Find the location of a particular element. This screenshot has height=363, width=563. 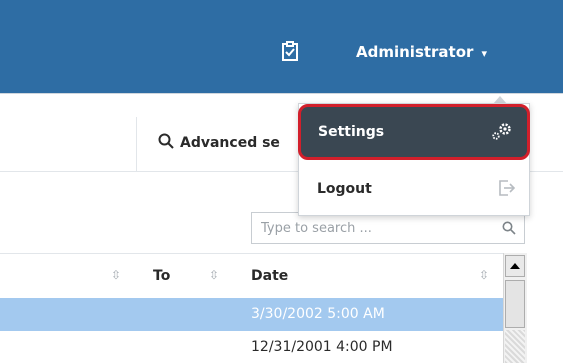

advanced-search-label: Advanced se is located at coordinates (230, 143).